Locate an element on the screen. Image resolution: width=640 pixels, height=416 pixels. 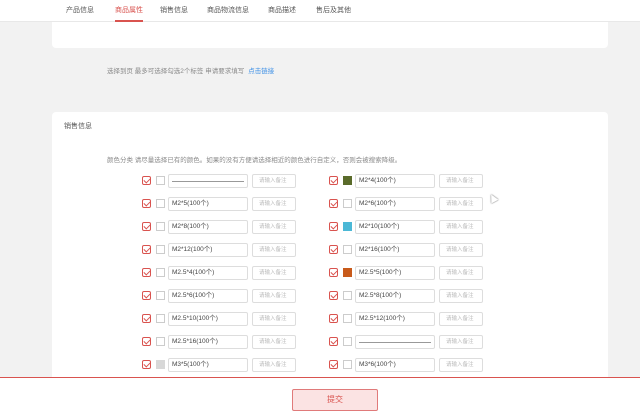
notice-link: 点击链接 is located at coordinates (261, 71).